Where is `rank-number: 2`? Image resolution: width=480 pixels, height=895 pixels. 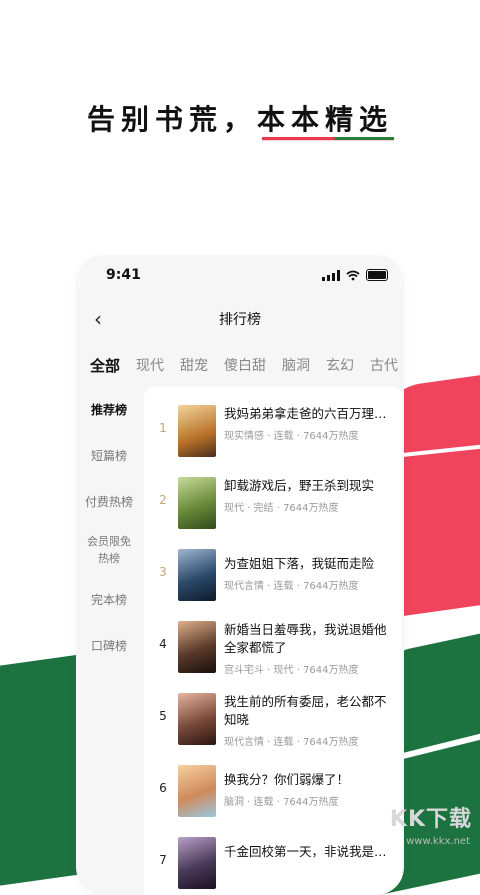
rank-number: 2 is located at coordinates (163, 500).